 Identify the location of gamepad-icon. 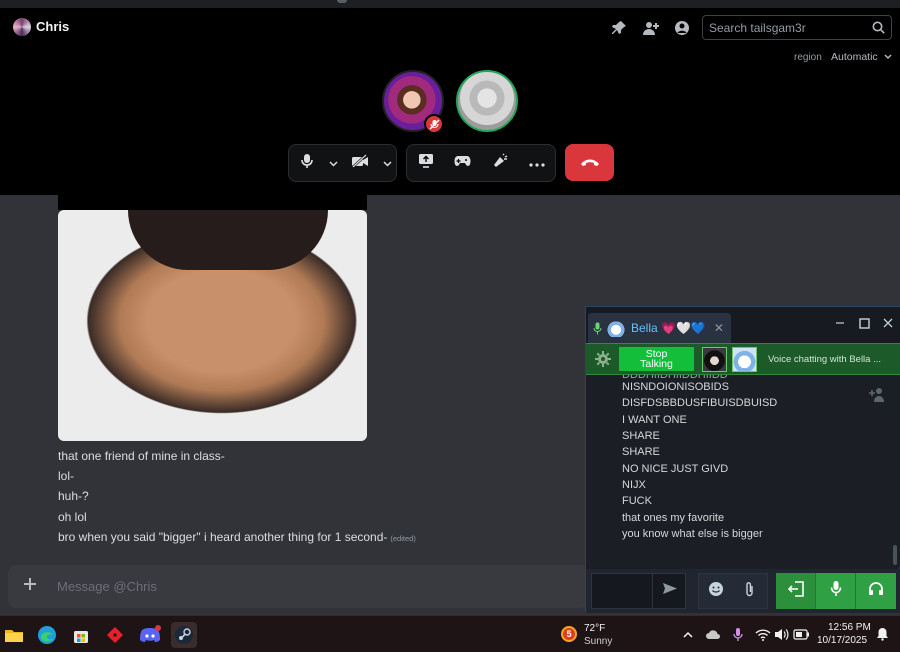
(462, 163).